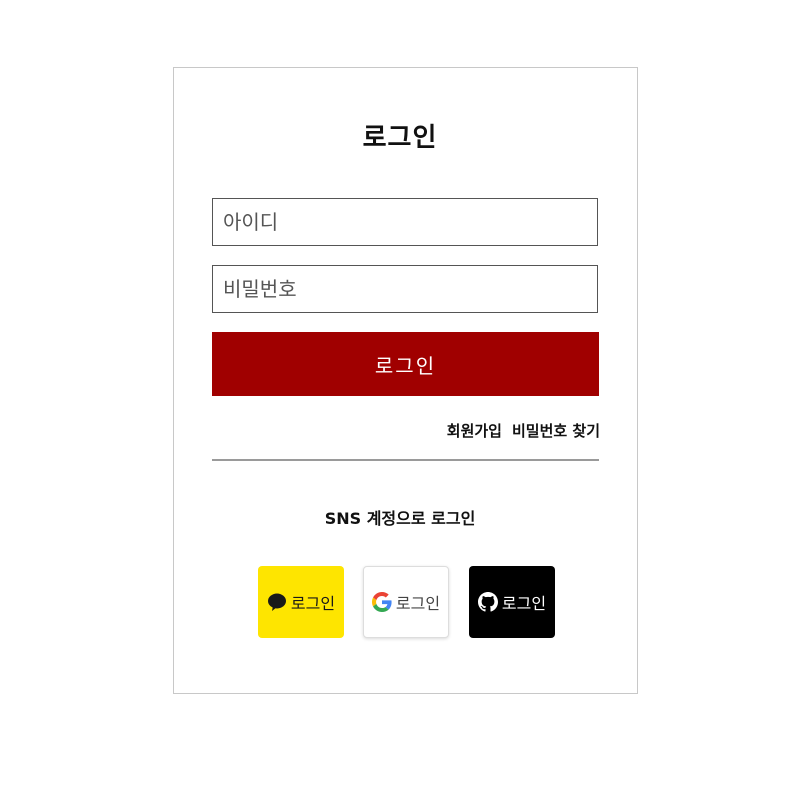 Image resolution: width=800 pixels, height=800 pixels. What do you see at coordinates (277, 602) in the screenshot?
I see `kakao-speech-bubble-icon` at bounding box center [277, 602].